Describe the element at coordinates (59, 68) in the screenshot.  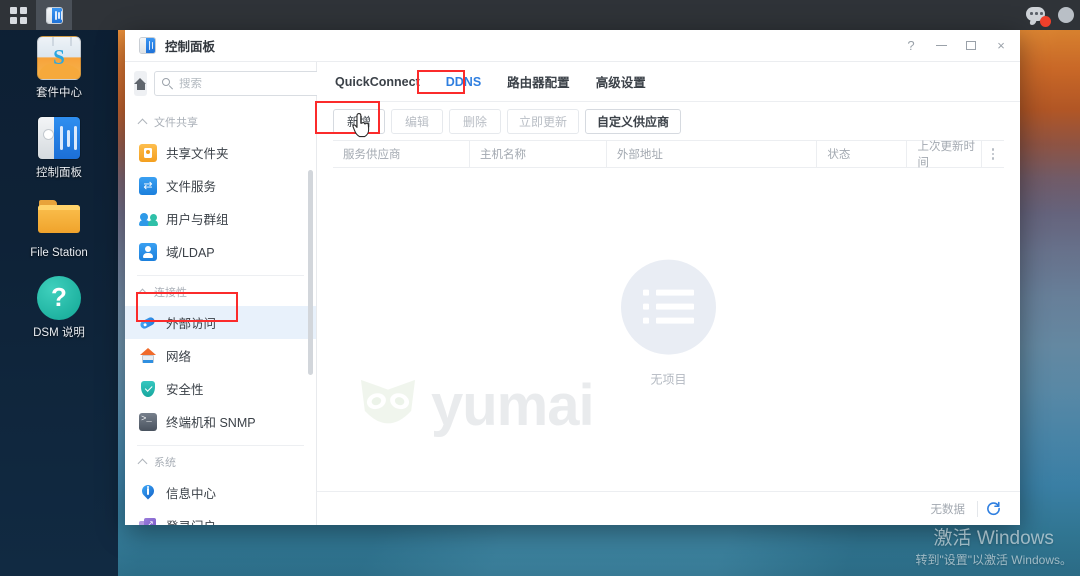
I see `desktop-icon-package-center: S 套件中心` at that location.